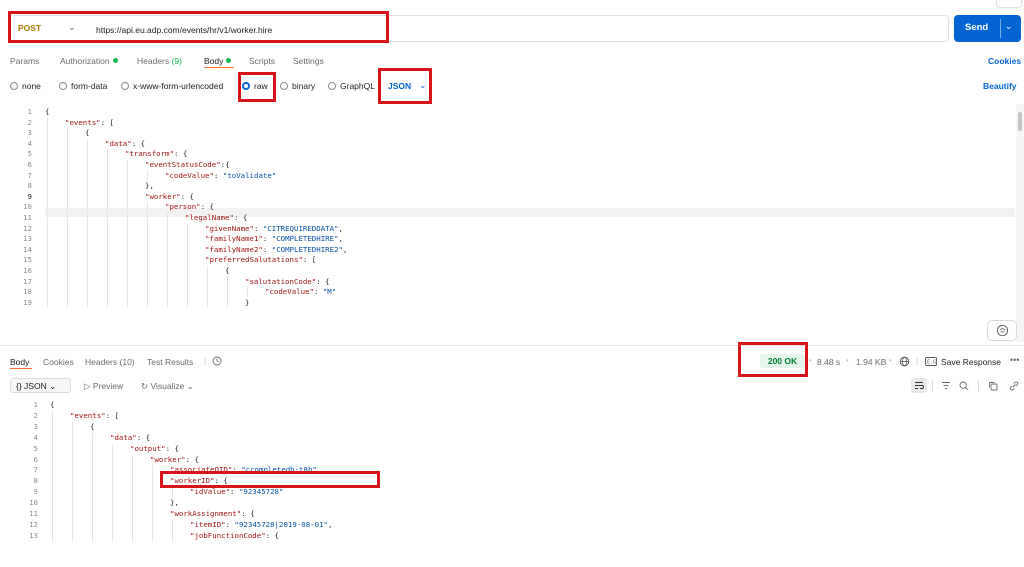 Image resolution: width=1024 pixels, height=567 pixels. I want to click on window-control, so click(1009, 4).